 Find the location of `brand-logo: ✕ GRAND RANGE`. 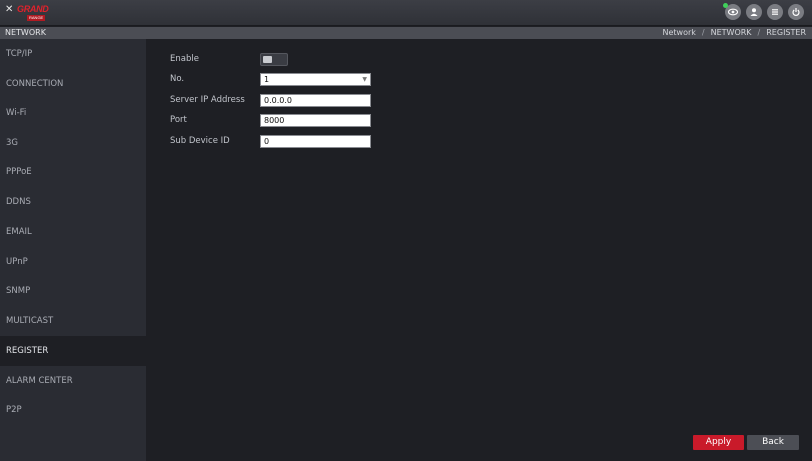

brand-logo: ✕ GRAND RANGE is located at coordinates (33, 13).